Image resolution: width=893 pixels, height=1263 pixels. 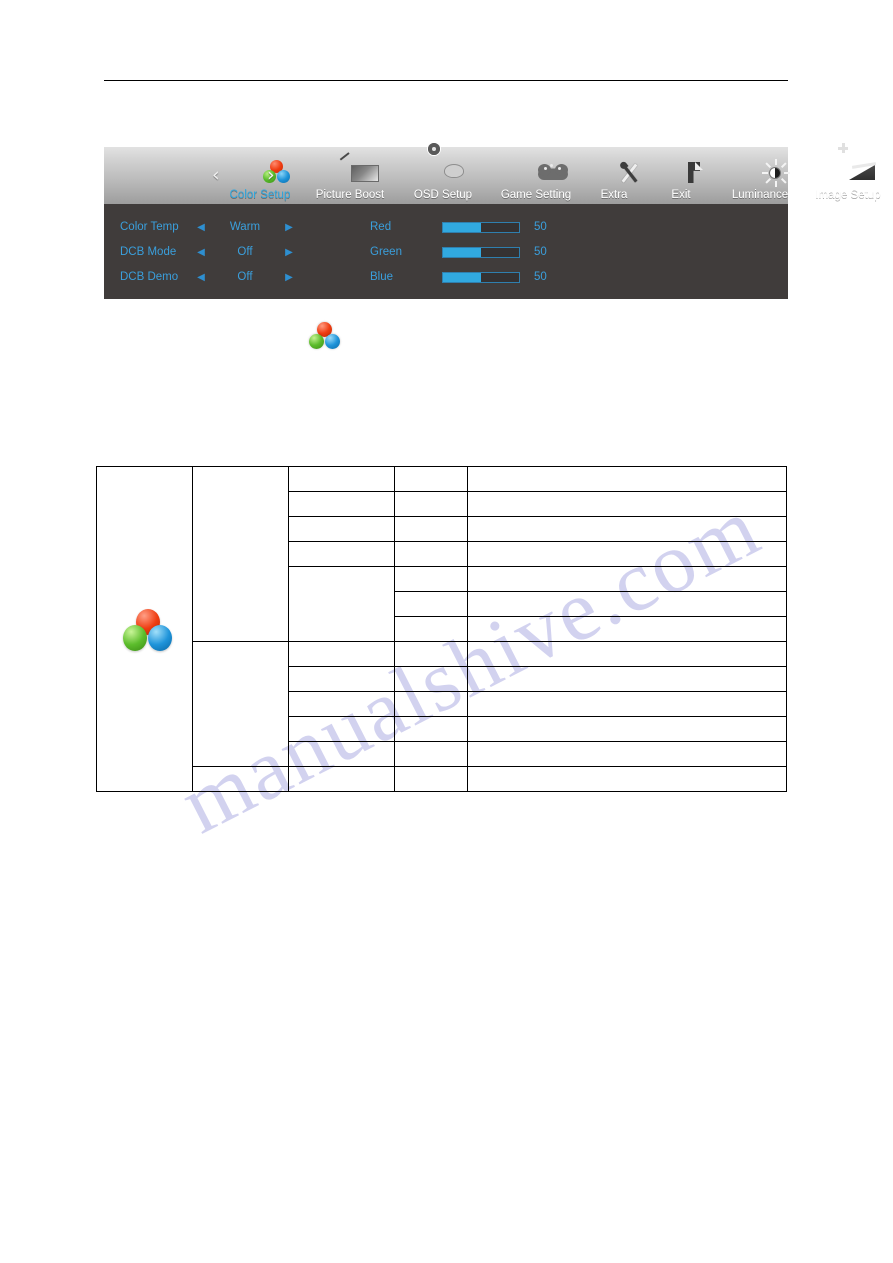 I want to click on slider-row-blue: Blue 50, so click(x=472, y=277).